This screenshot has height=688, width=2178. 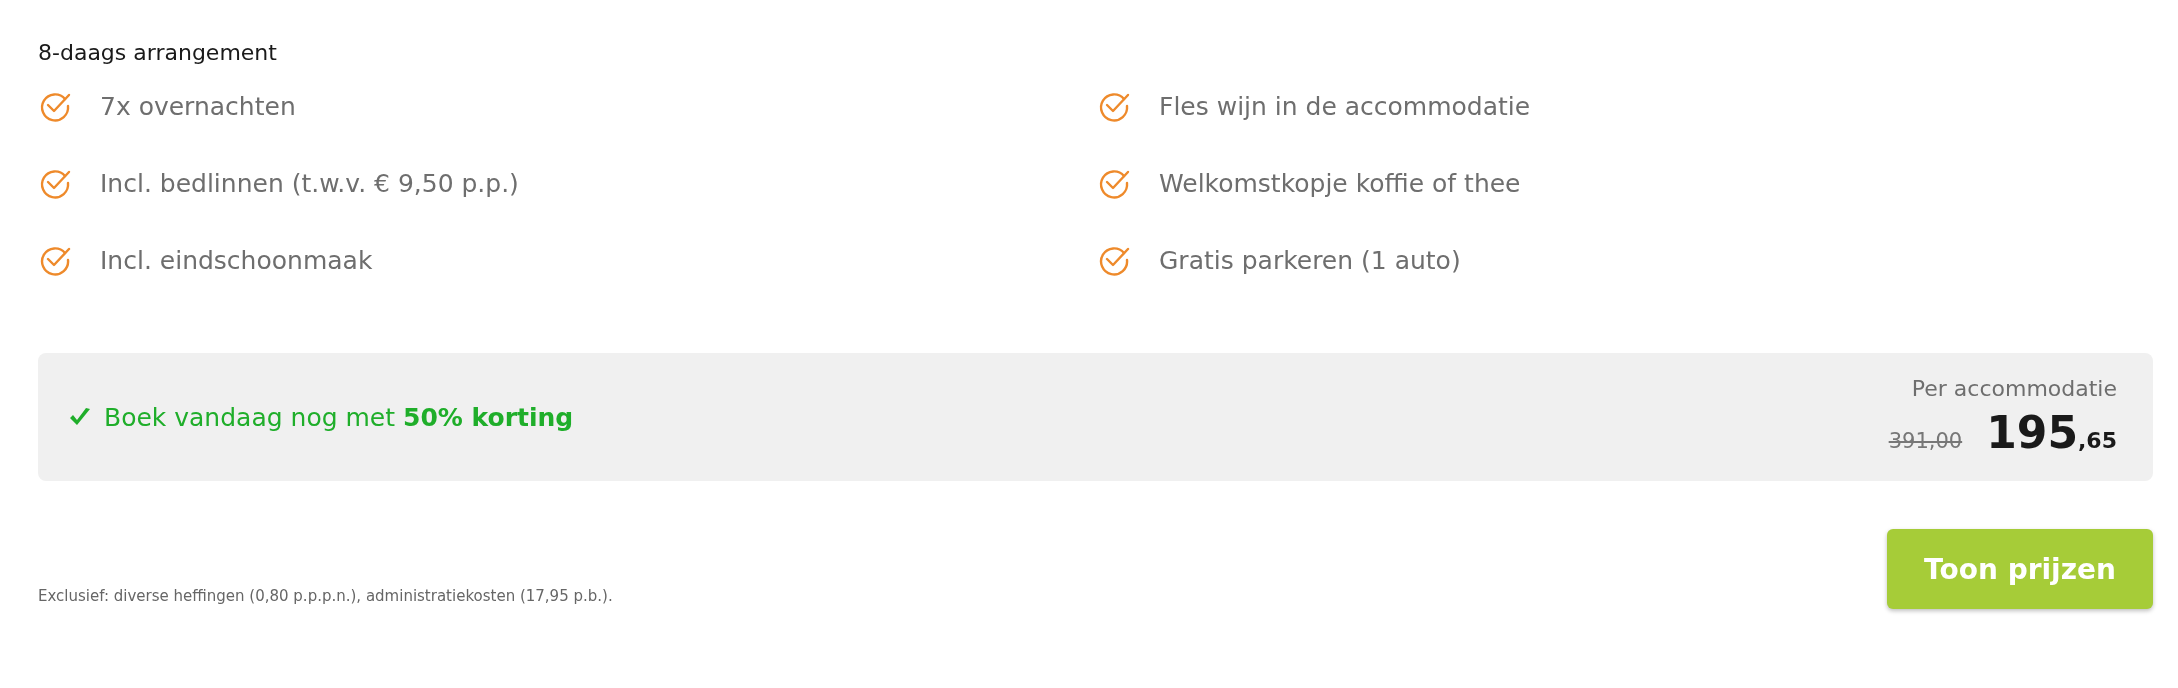 What do you see at coordinates (2051, 432) in the screenshot?
I see `current-price: 195,65` at bounding box center [2051, 432].